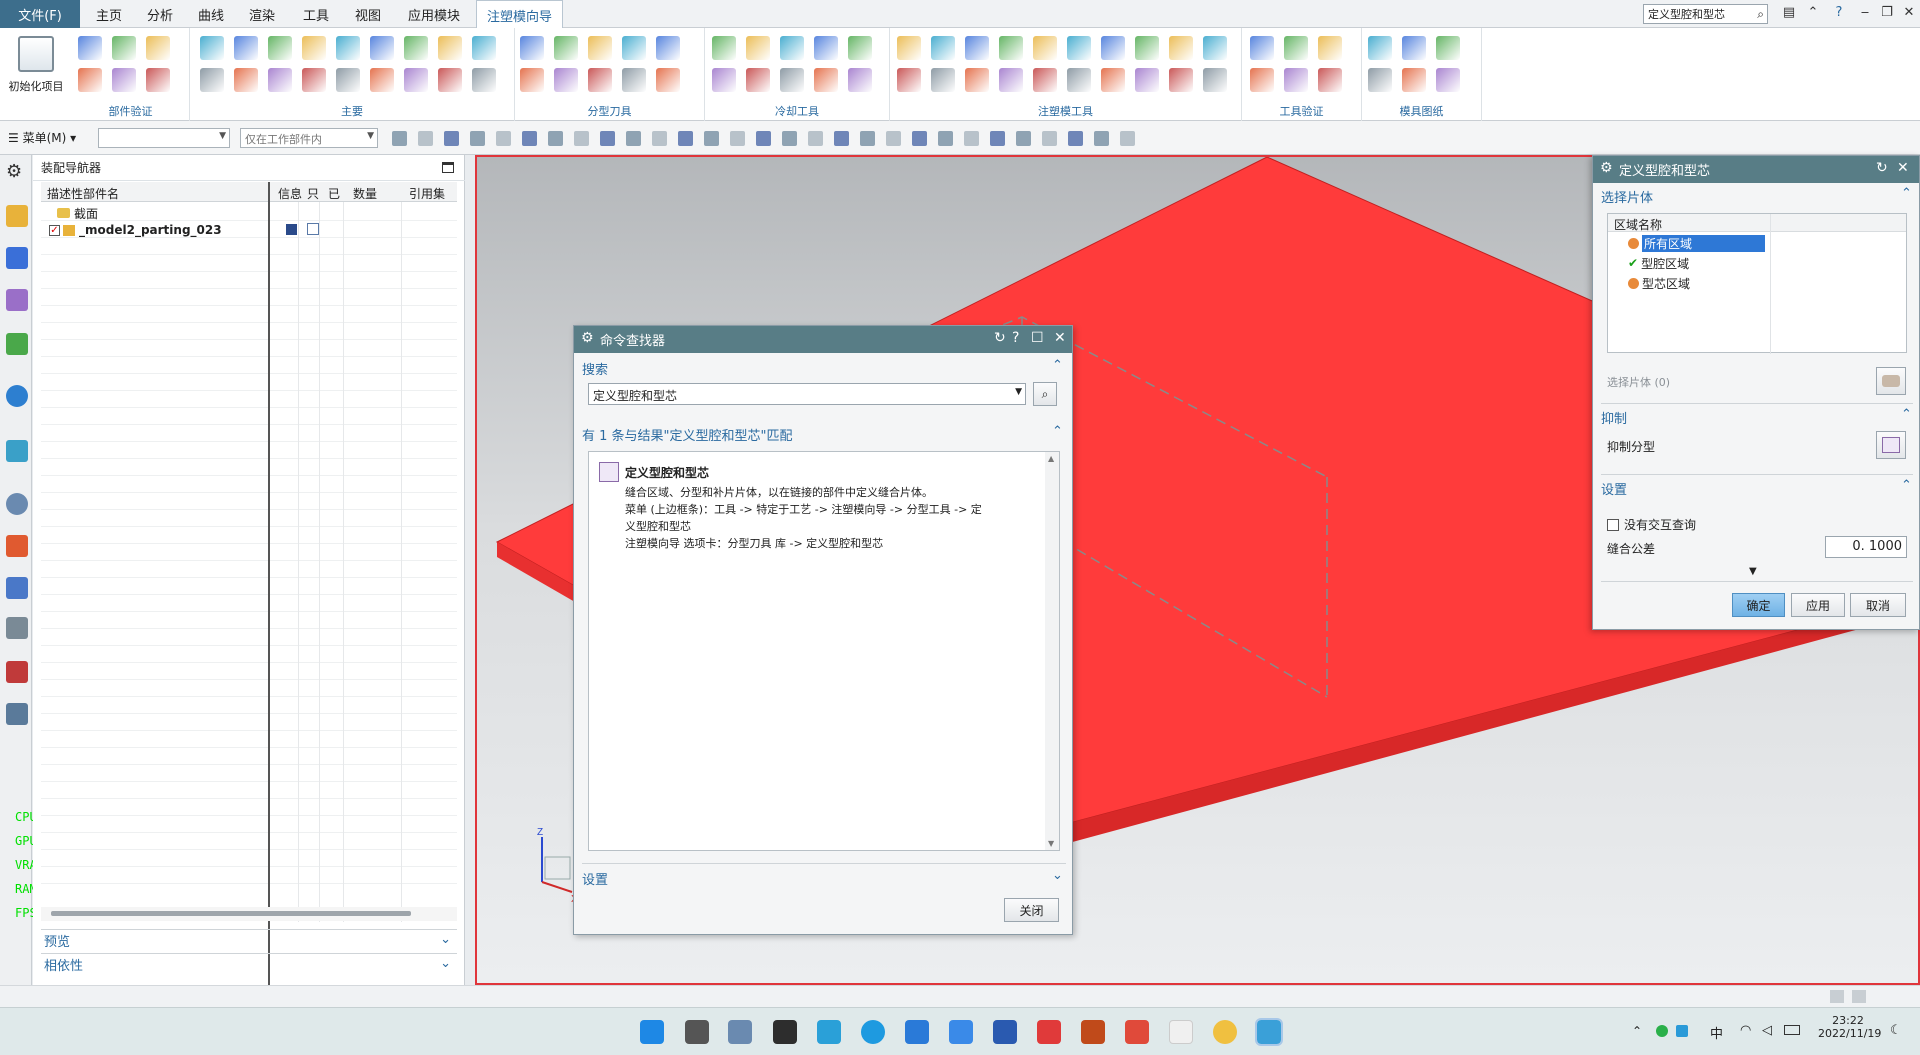 Image resolution: width=1920 pixels, height=1055 pixels. I want to click on roles-icon, so click(17, 628).